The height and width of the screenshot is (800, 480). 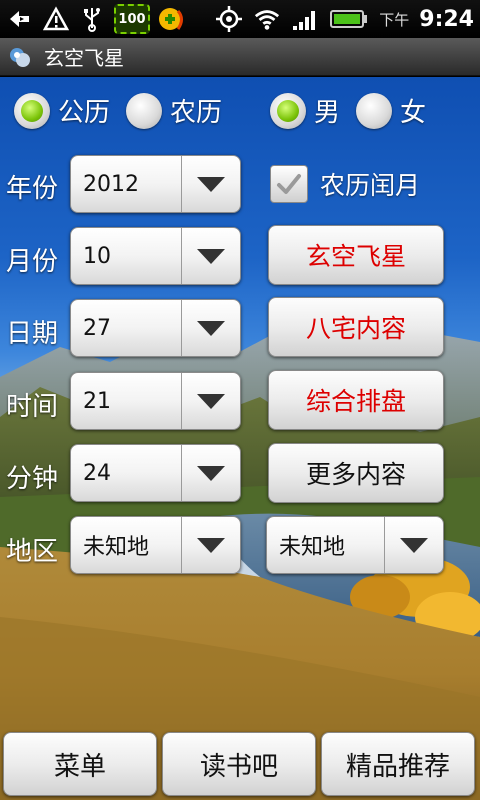 What do you see at coordinates (155, 328) in the screenshot?
I see `day-spinner: 27` at bounding box center [155, 328].